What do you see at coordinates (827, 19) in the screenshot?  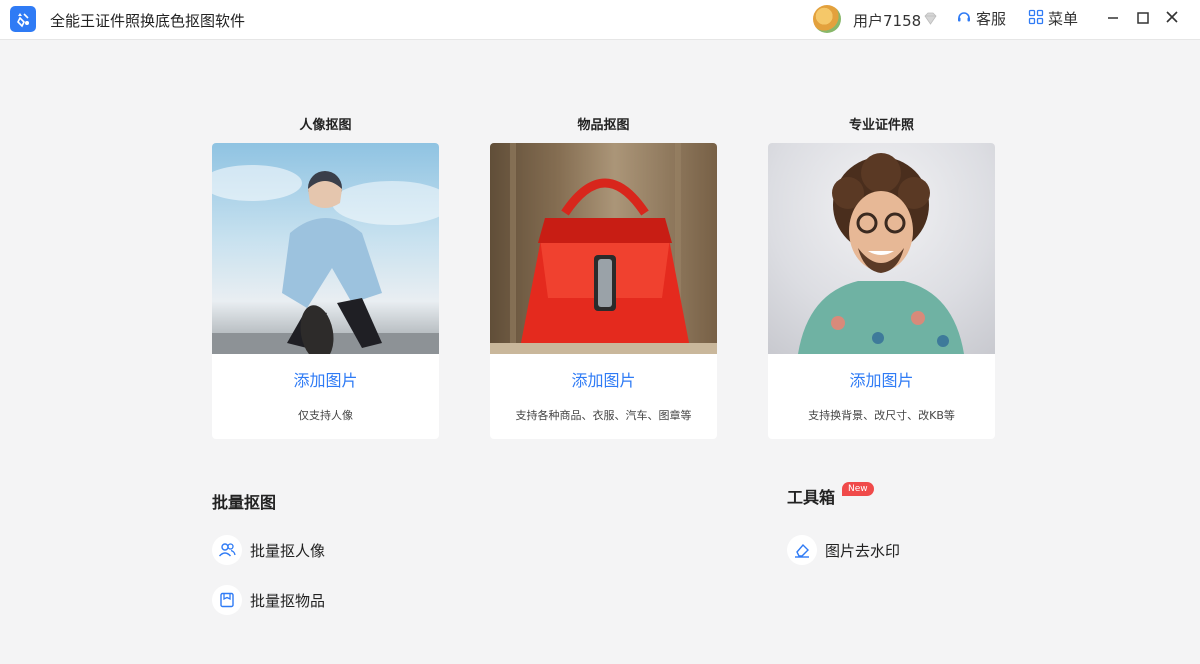 I see `avatar` at bounding box center [827, 19].